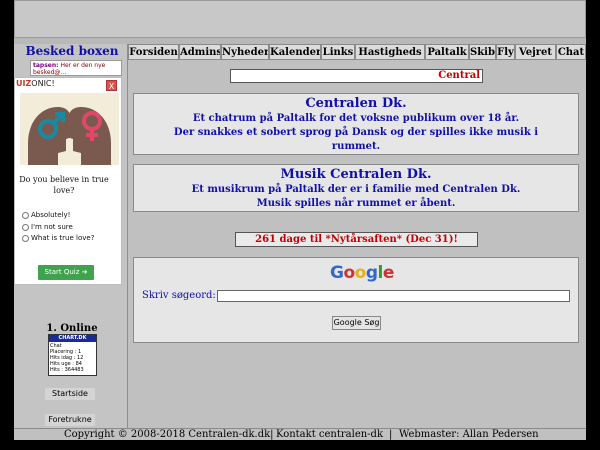 The height and width of the screenshot is (450, 600). I want to click on quiz-question: Do you believe in true love?, so click(64, 185).